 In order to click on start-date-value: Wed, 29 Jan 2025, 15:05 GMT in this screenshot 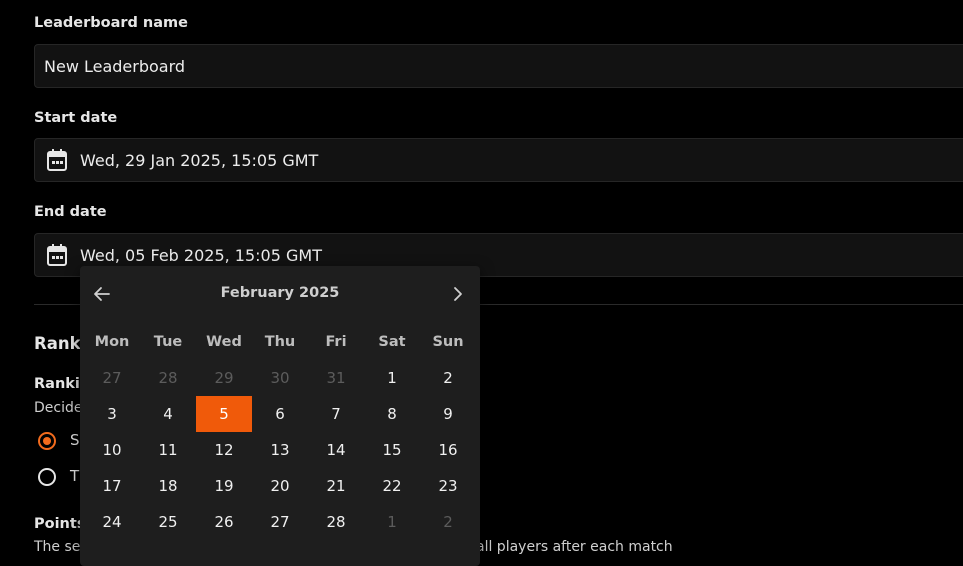, I will do `click(199, 160)`.